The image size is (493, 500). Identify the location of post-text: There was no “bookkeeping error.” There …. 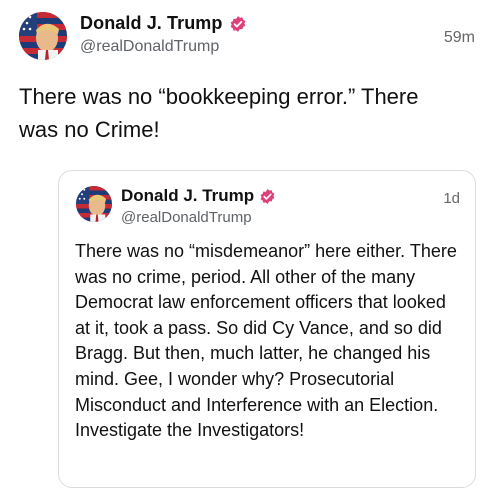
(219, 113).